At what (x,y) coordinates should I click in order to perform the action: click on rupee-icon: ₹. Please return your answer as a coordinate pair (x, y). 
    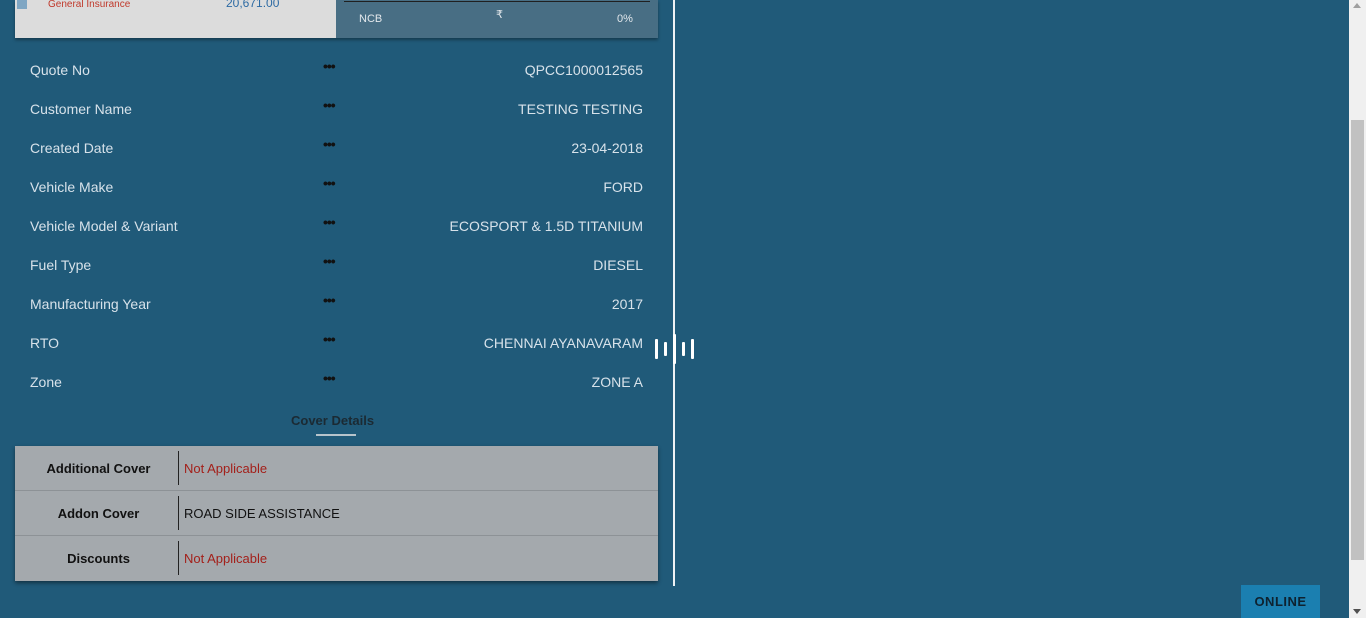
    Looking at the image, I should click on (499, 15).